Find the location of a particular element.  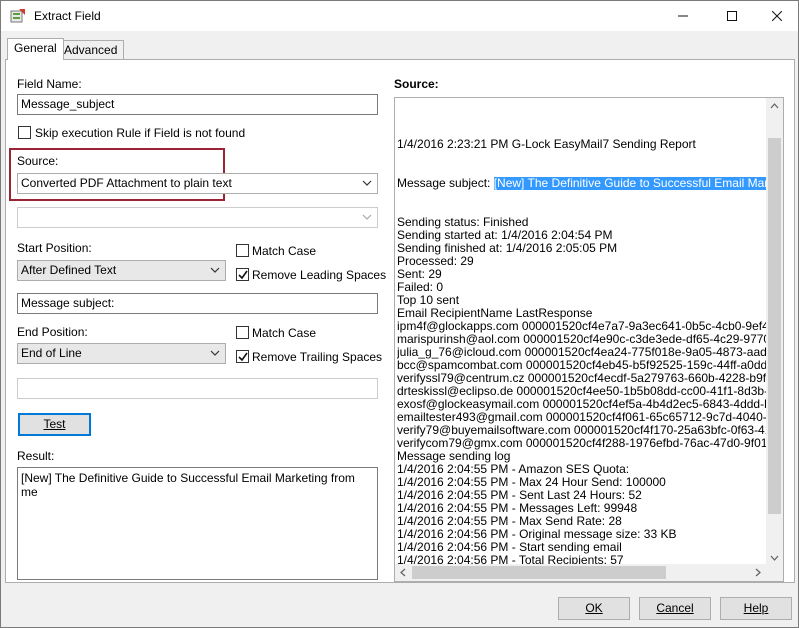

ok-button: OK is located at coordinates (594, 608).